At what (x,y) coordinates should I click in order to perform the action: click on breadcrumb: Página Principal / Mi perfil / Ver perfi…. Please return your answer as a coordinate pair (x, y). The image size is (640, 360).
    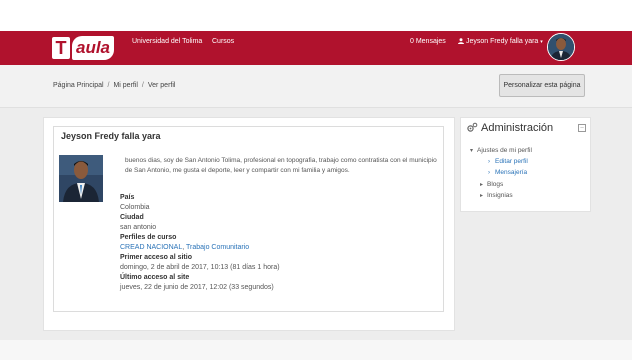
    Looking at the image, I should click on (114, 85).